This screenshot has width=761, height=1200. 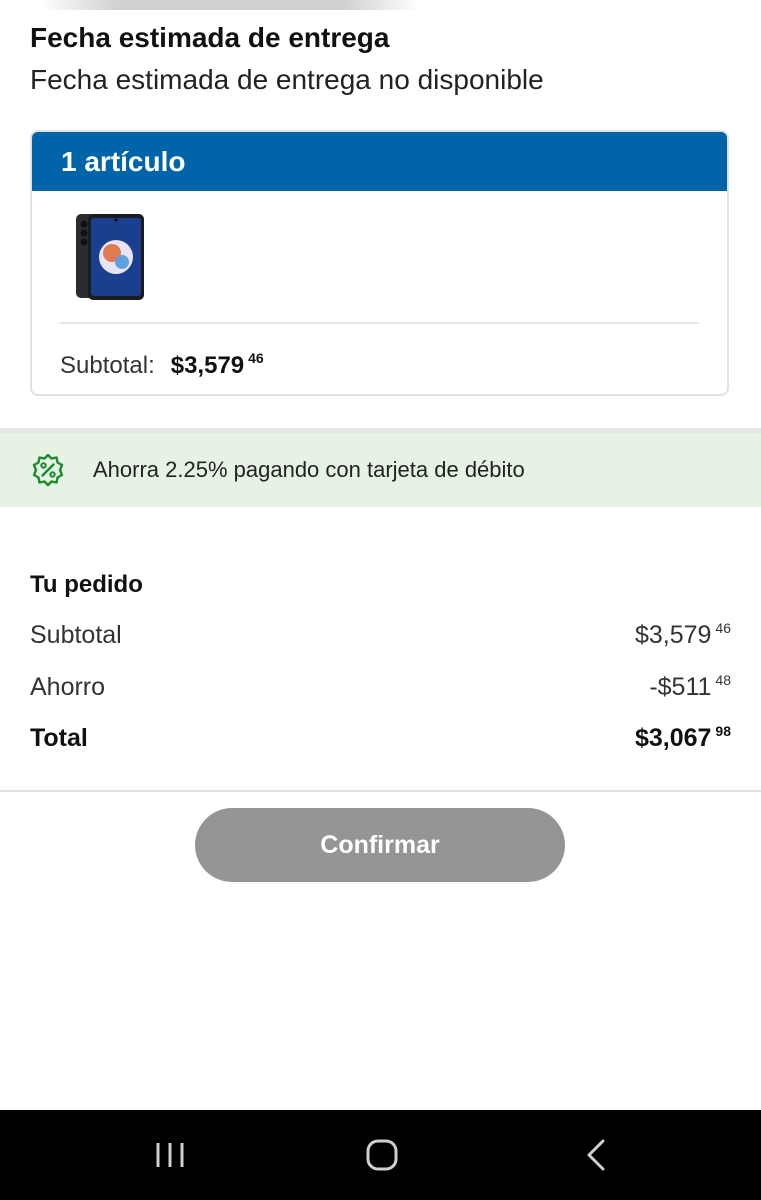 What do you see at coordinates (380, 640) in the screenshot?
I see `order-row-subtotal: Subtotal $3,579 46` at bounding box center [380, 640].